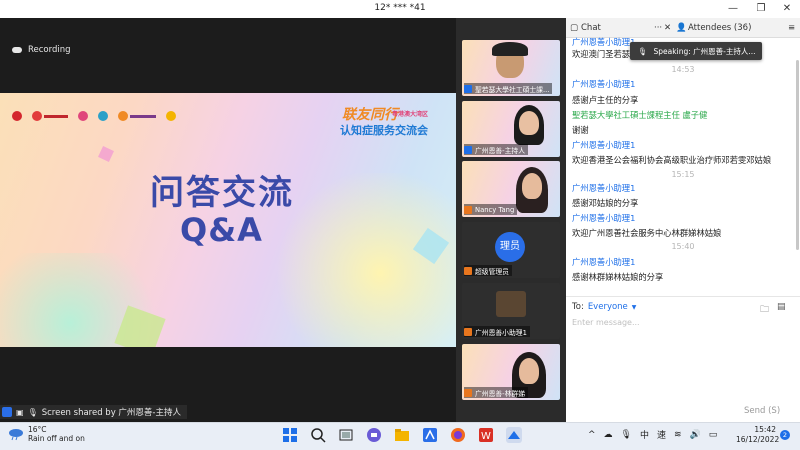 The width and height of the screenshot is (800, 450). I want to click on meeting-app-icon, so click(514, 435).